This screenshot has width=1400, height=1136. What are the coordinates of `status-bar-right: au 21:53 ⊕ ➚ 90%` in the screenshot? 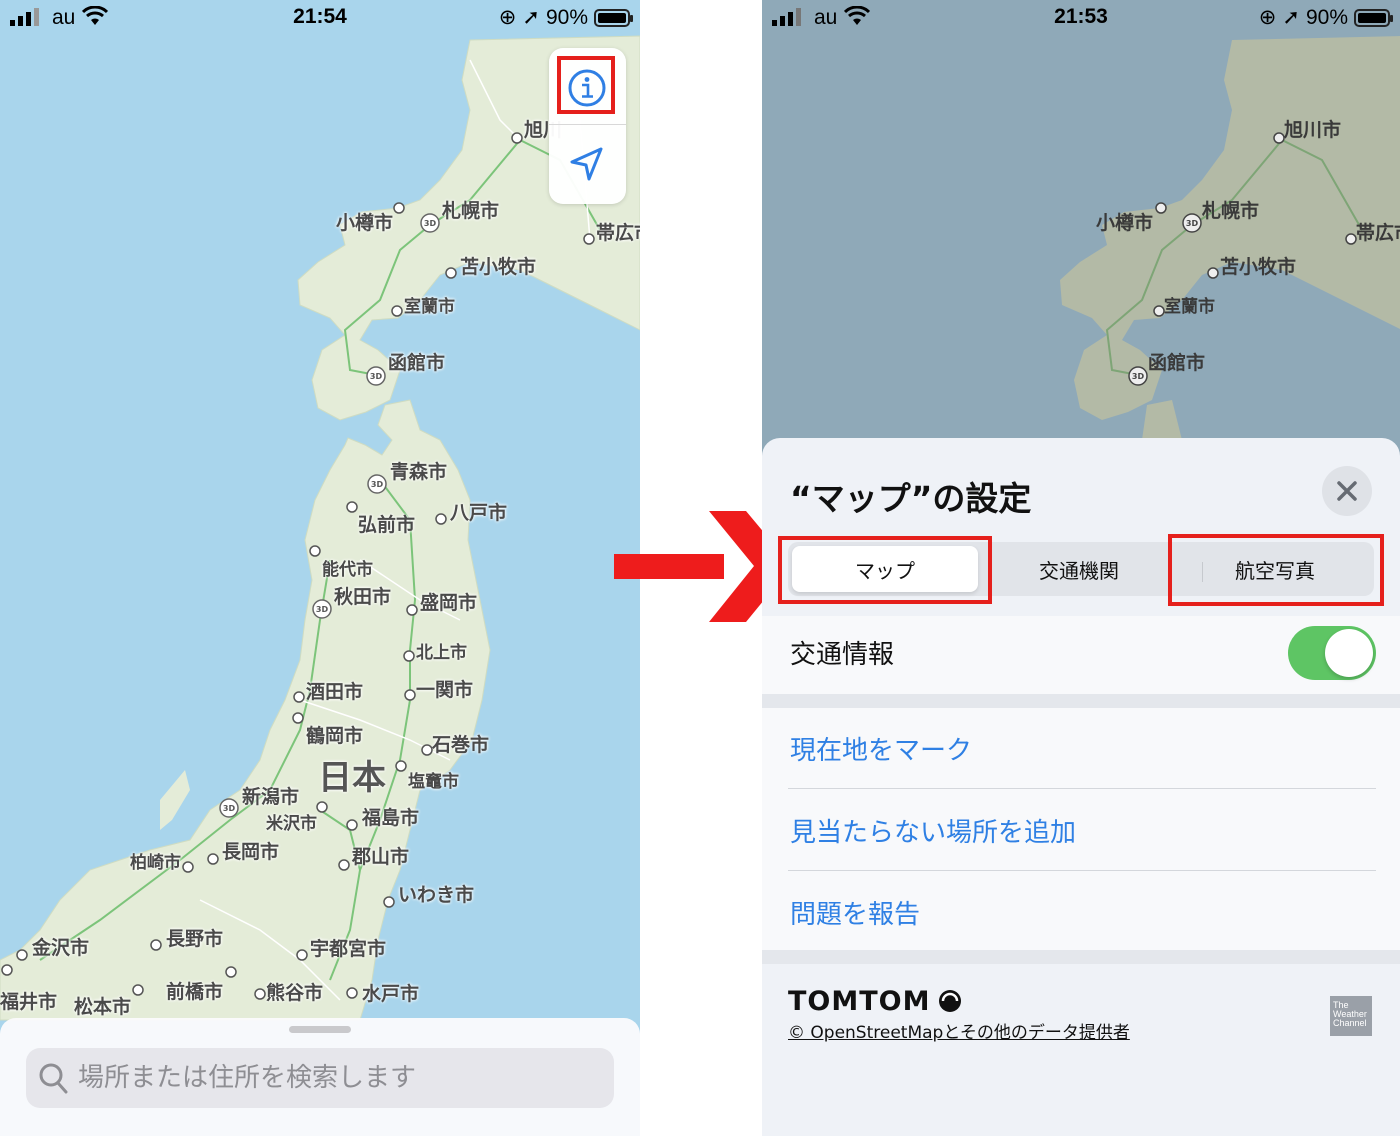 It's located at (1081, 18).